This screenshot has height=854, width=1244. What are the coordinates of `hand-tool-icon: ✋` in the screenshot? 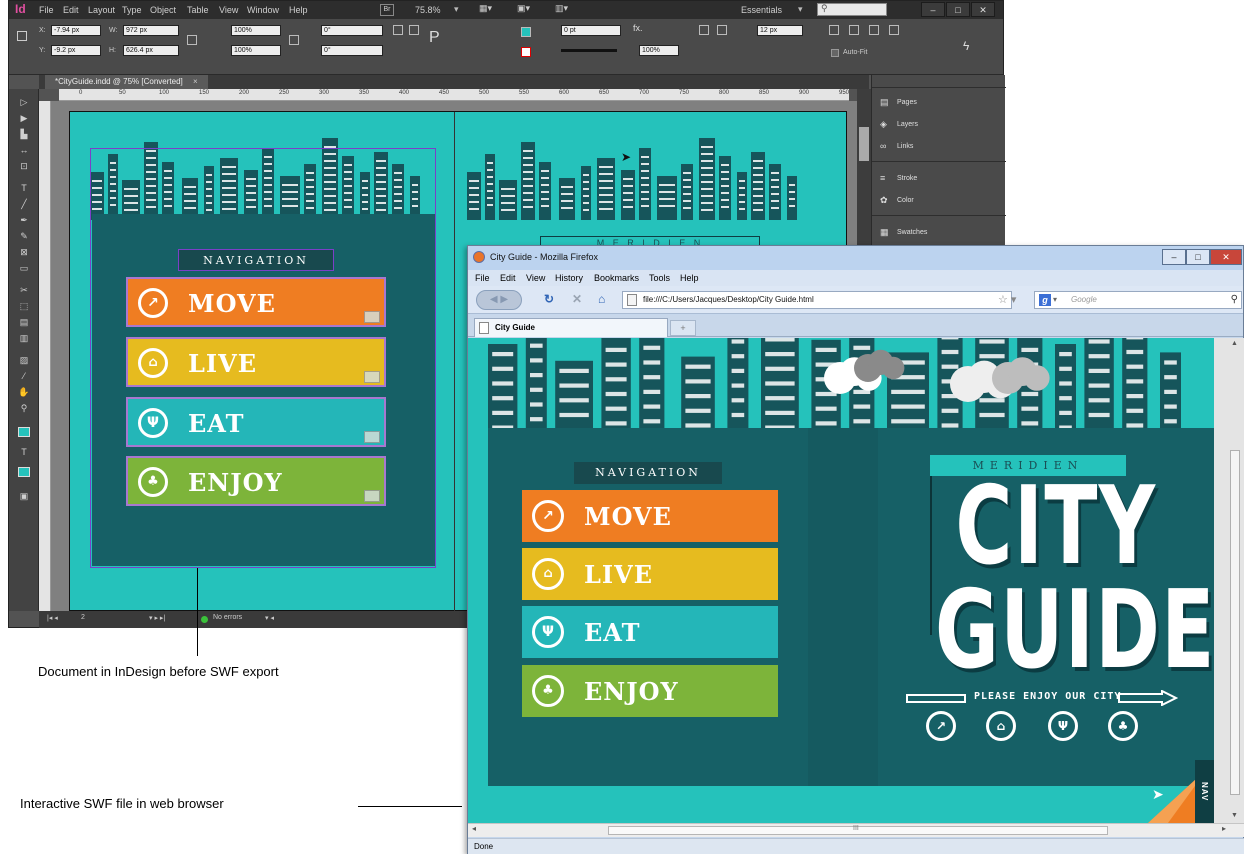 It's located at (24, 392).